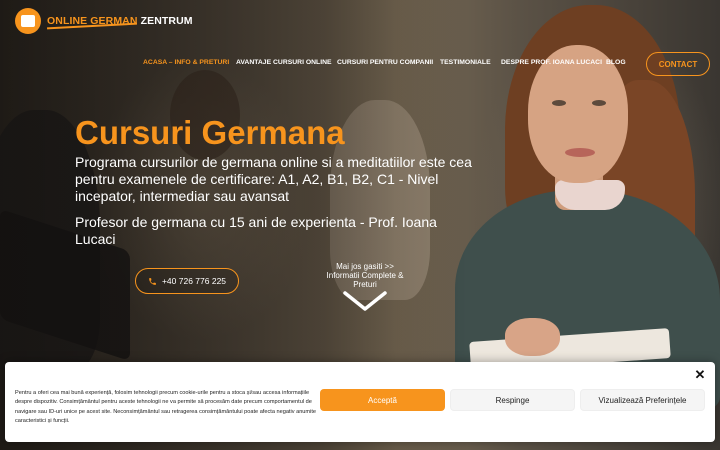 Image resolution: width=720 pixels, height=450 pixels. What do you see at coordinates (512, 400) in the screenshot?
I see `deny-cookies-button: Respinge` at bounding box center [512, 400].